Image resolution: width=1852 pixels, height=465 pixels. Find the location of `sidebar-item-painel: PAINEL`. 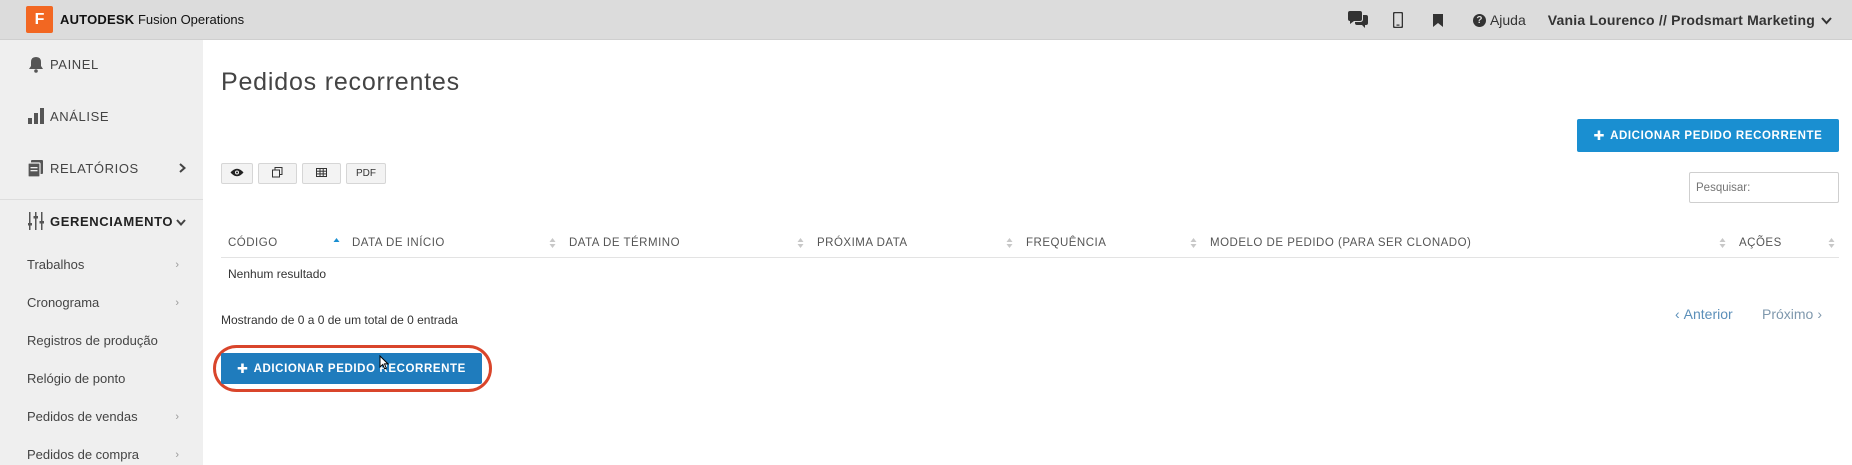

sidebar-item-painel: PAINEL is located at coordinates (106, 64).